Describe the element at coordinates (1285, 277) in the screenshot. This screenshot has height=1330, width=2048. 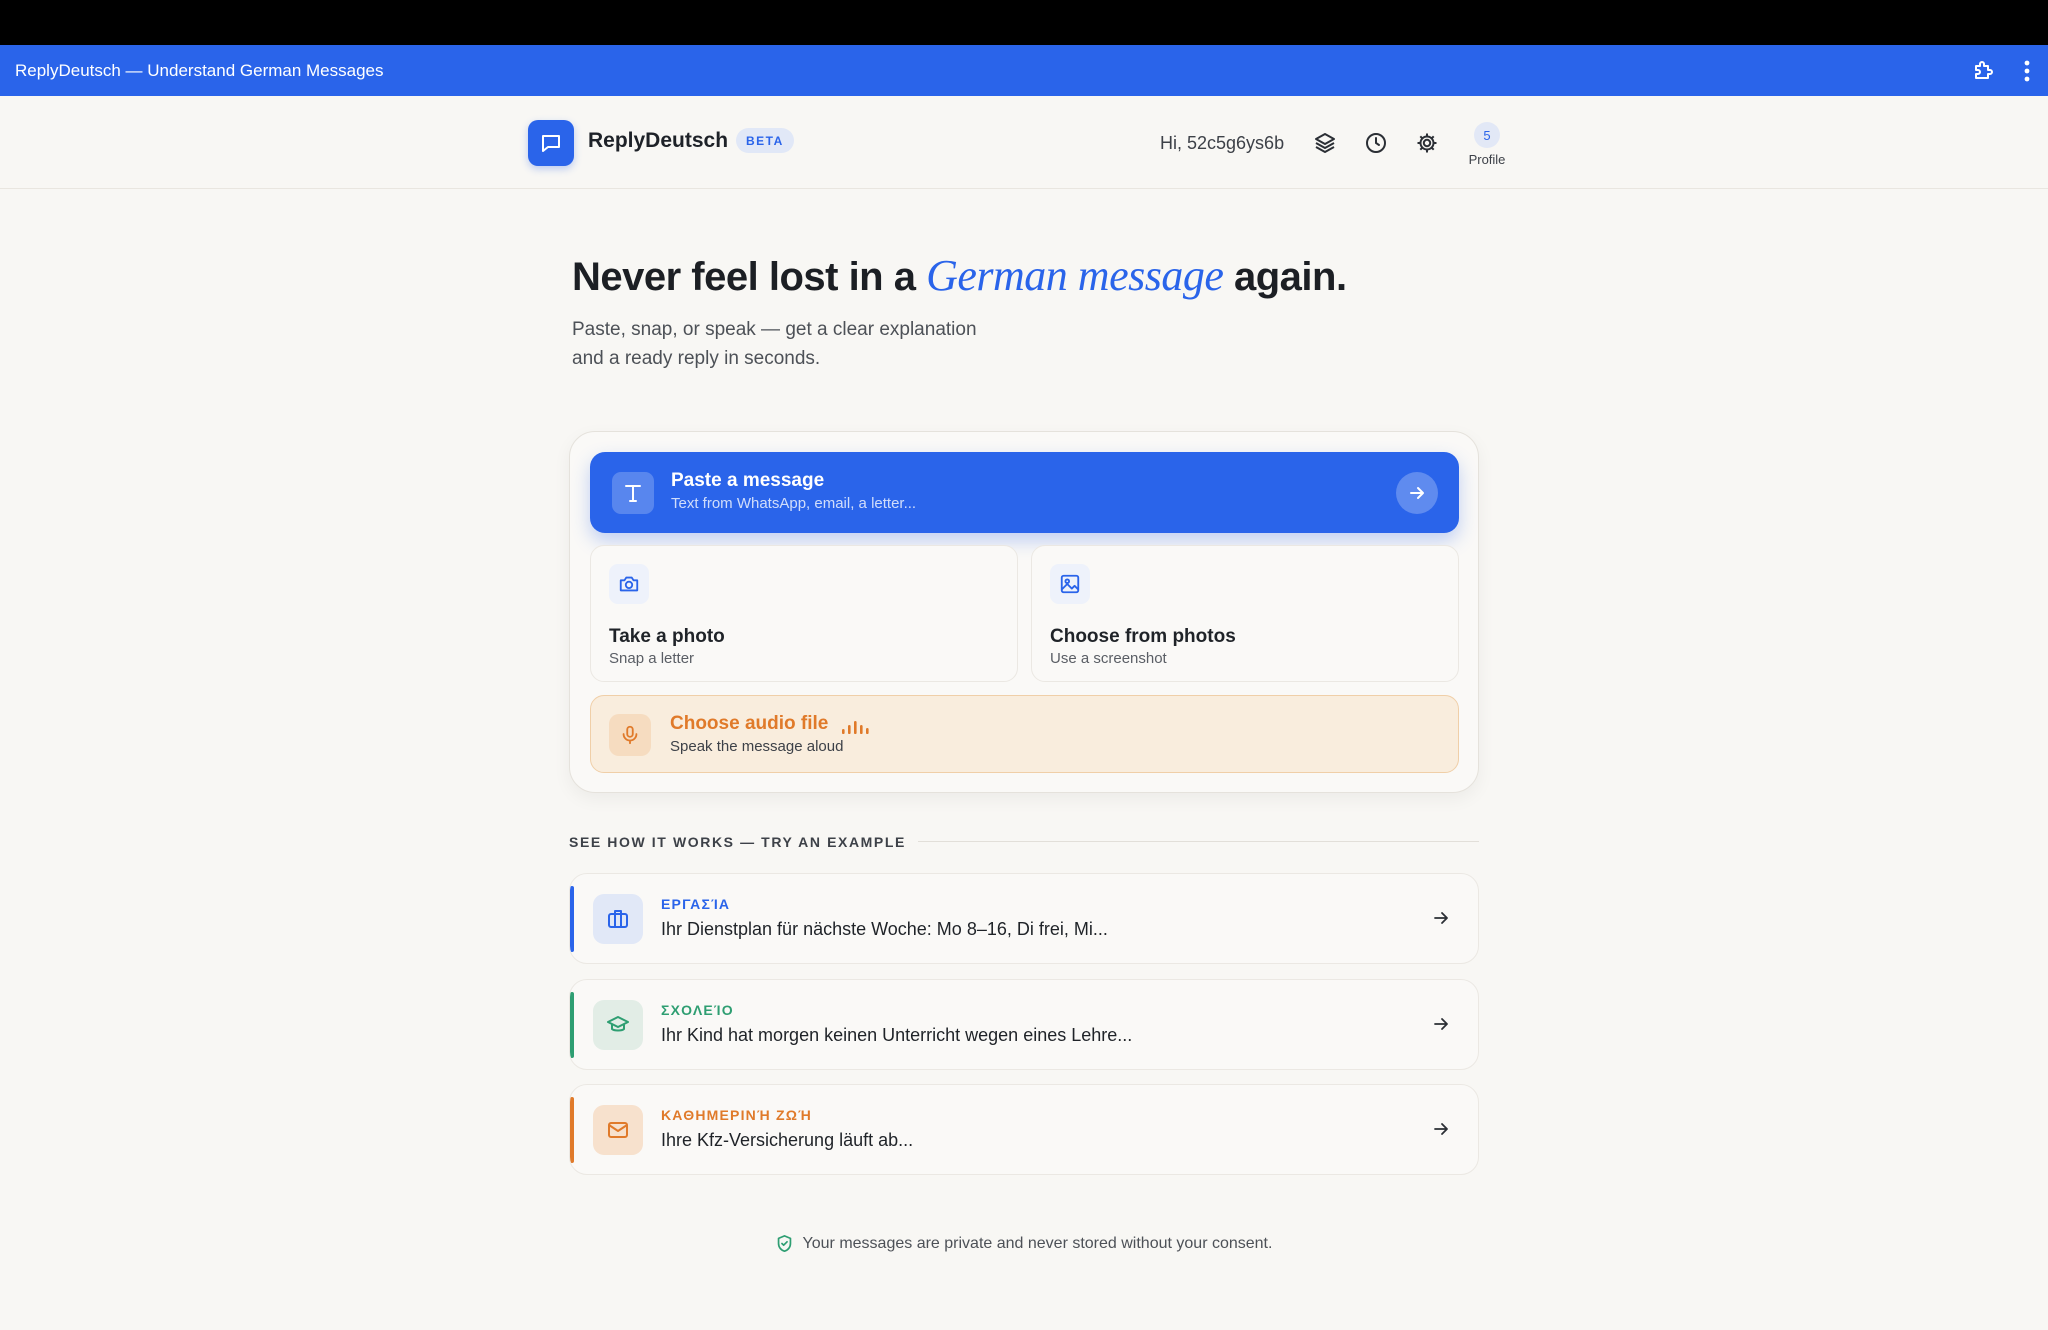
I see `hero-title-end: again.` at that location.